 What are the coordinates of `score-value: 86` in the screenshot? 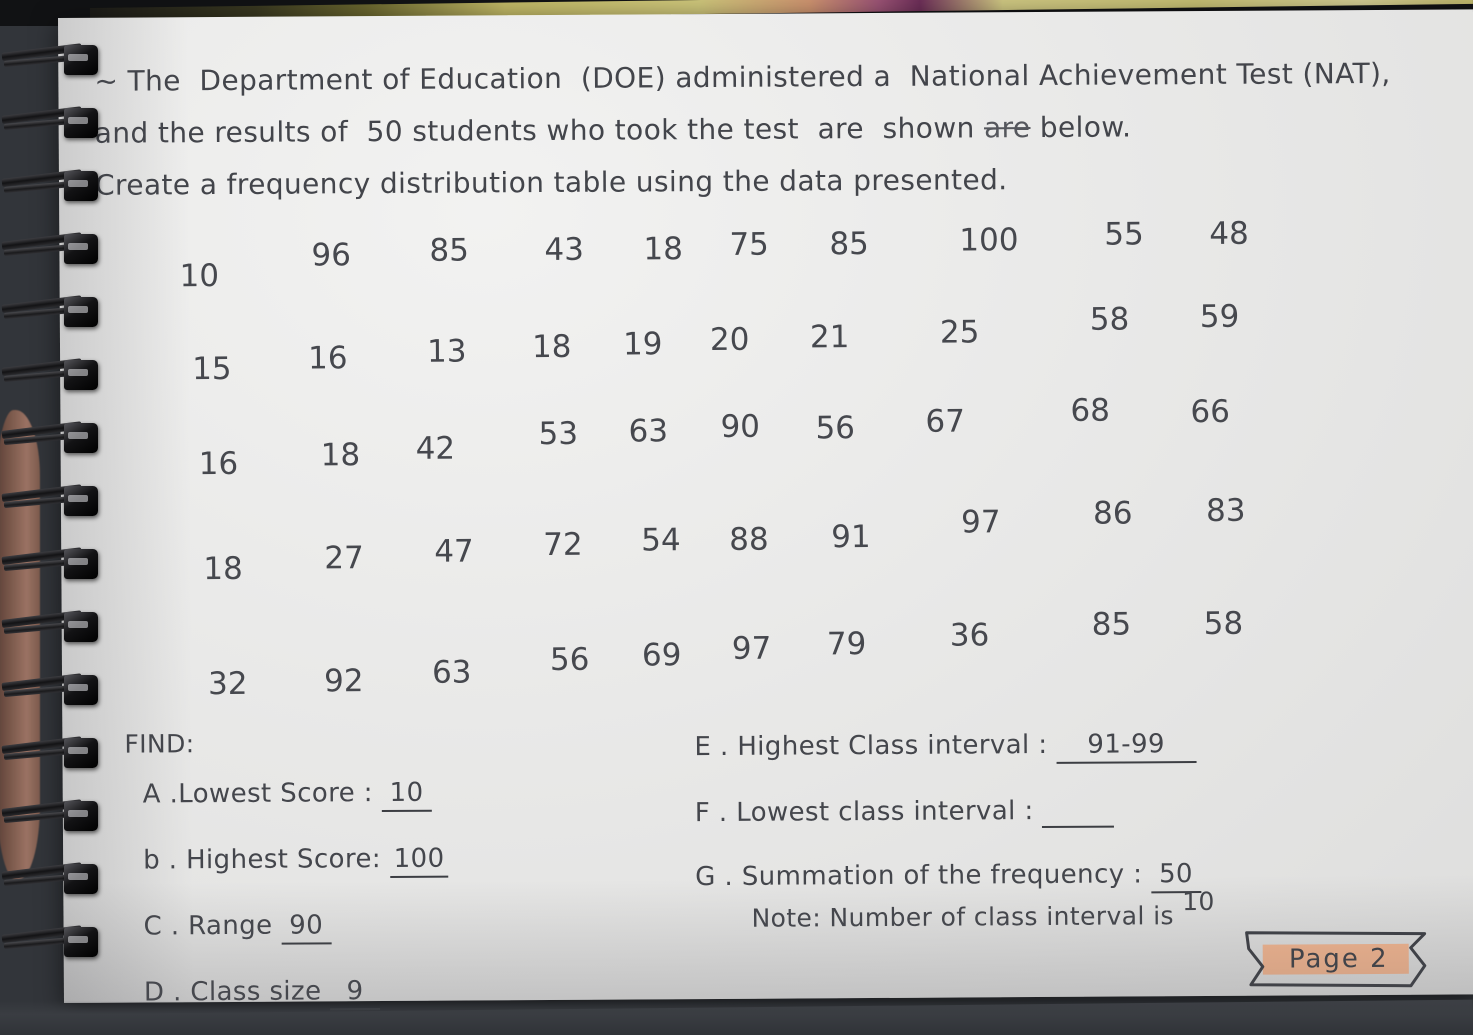 It's located at (1112, 513).